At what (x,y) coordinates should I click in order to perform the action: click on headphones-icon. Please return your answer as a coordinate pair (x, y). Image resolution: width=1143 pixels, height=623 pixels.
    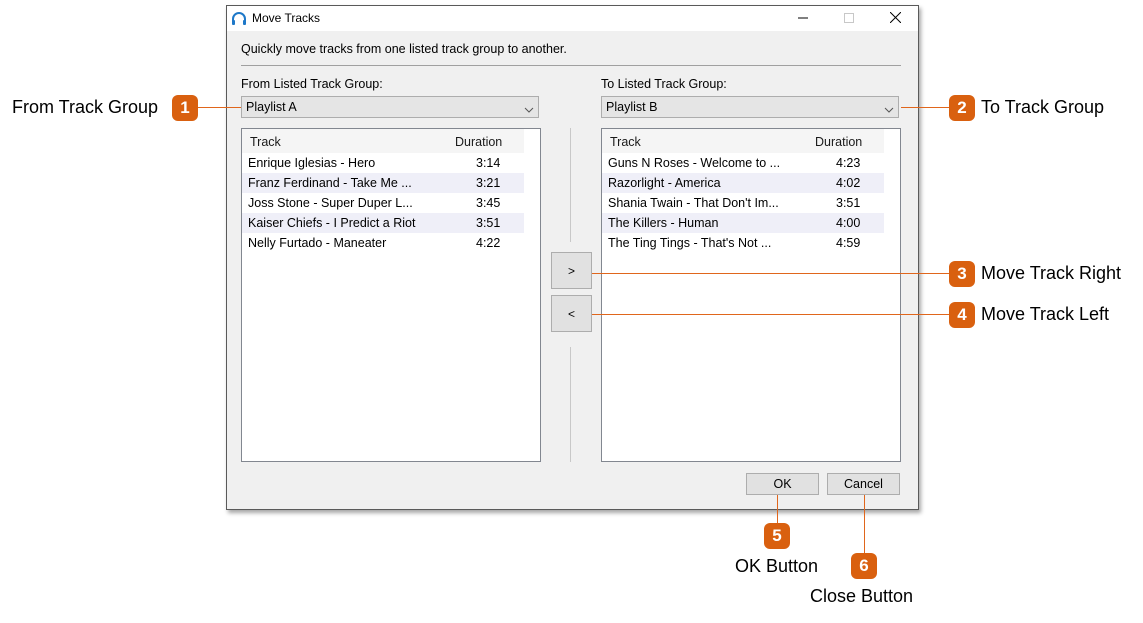
    Looking at the image, I should click on (239, 19).